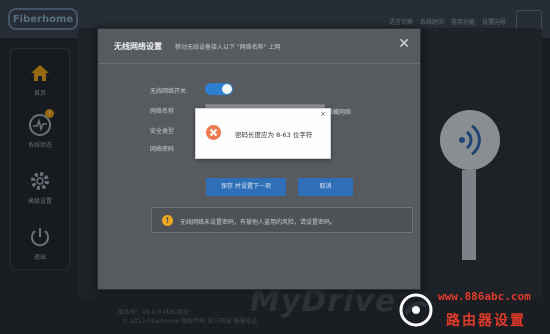  I want to click on wifi-switch-label: 无线网络开关, so click(168, 91).